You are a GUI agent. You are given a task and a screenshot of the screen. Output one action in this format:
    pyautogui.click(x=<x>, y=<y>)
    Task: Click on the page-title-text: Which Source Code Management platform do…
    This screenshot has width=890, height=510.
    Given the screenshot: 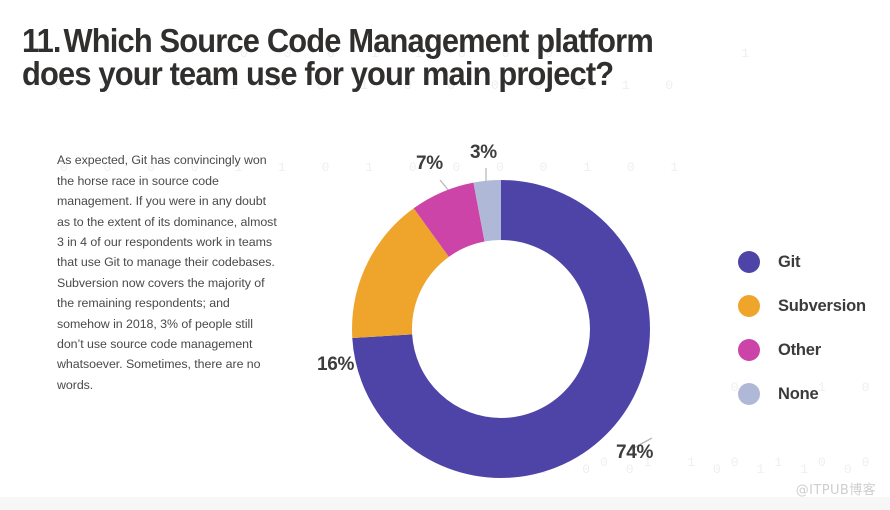 What is the action you would take?
    pyautogui.click(x=338, y=57)
    